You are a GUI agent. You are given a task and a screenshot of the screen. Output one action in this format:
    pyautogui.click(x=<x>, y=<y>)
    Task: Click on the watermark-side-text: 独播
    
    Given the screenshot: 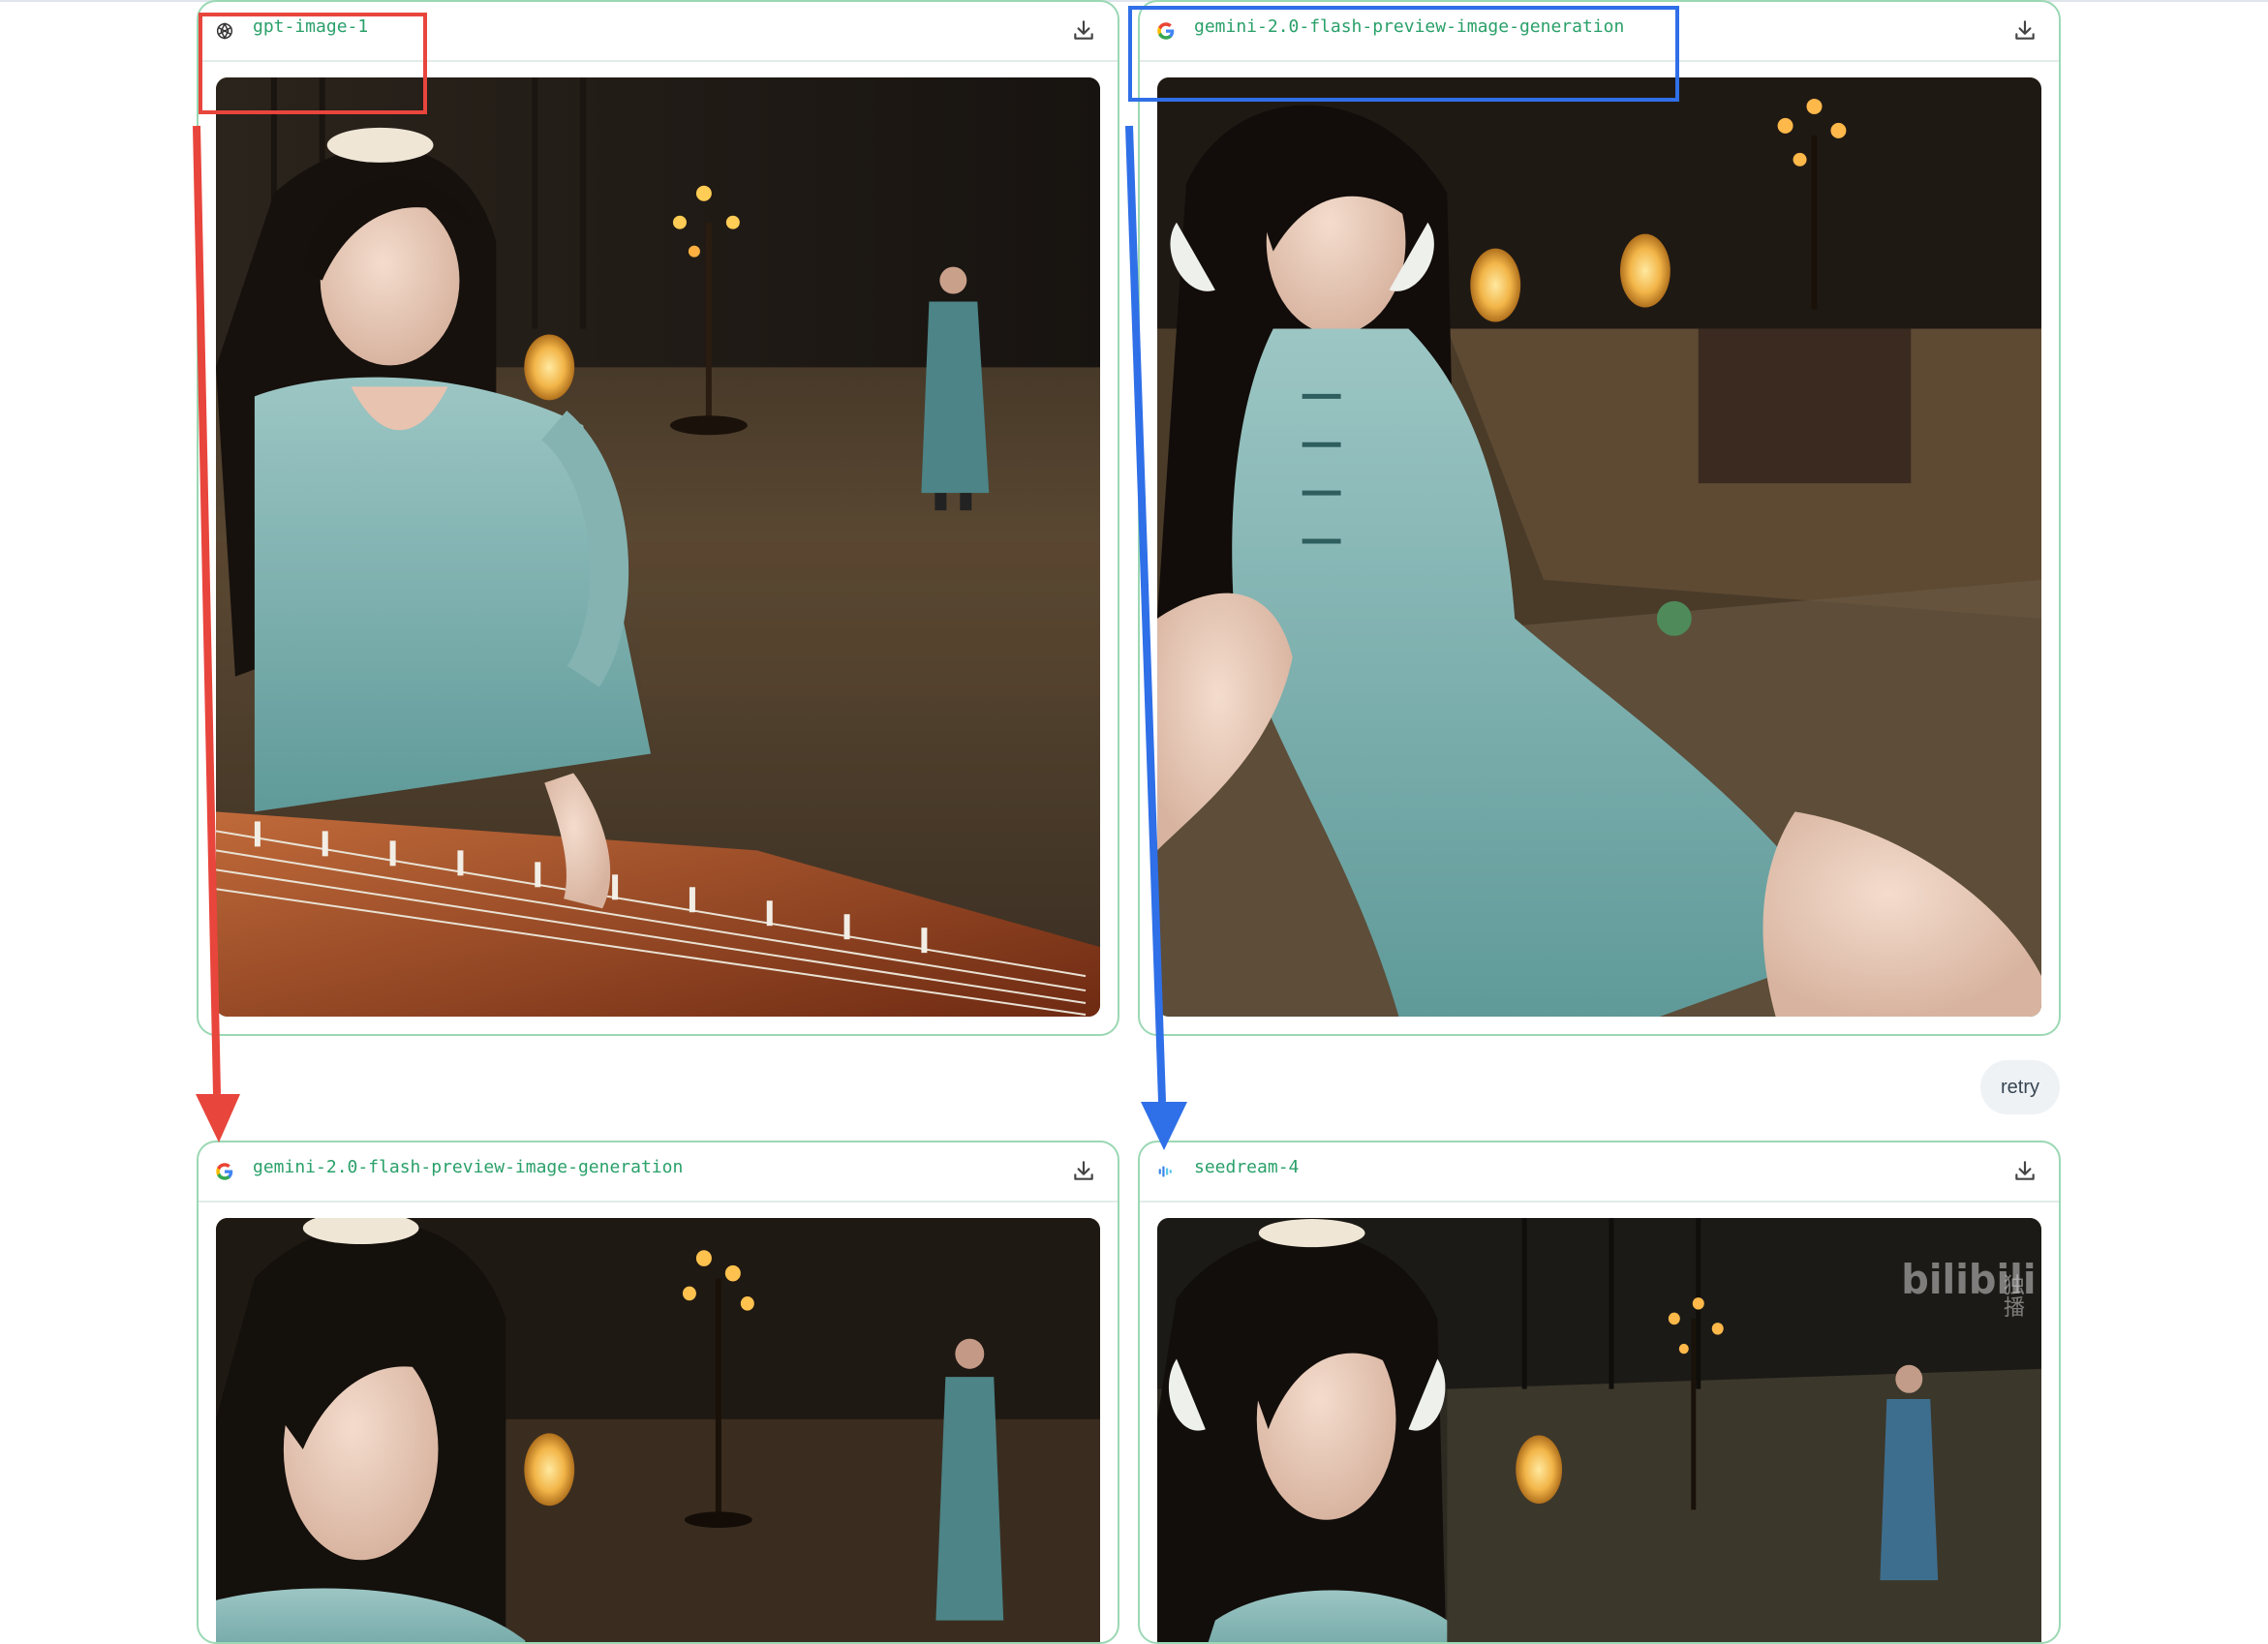 What is the action you would take?
    pyautogui.click(x=2013, y=1295)
    